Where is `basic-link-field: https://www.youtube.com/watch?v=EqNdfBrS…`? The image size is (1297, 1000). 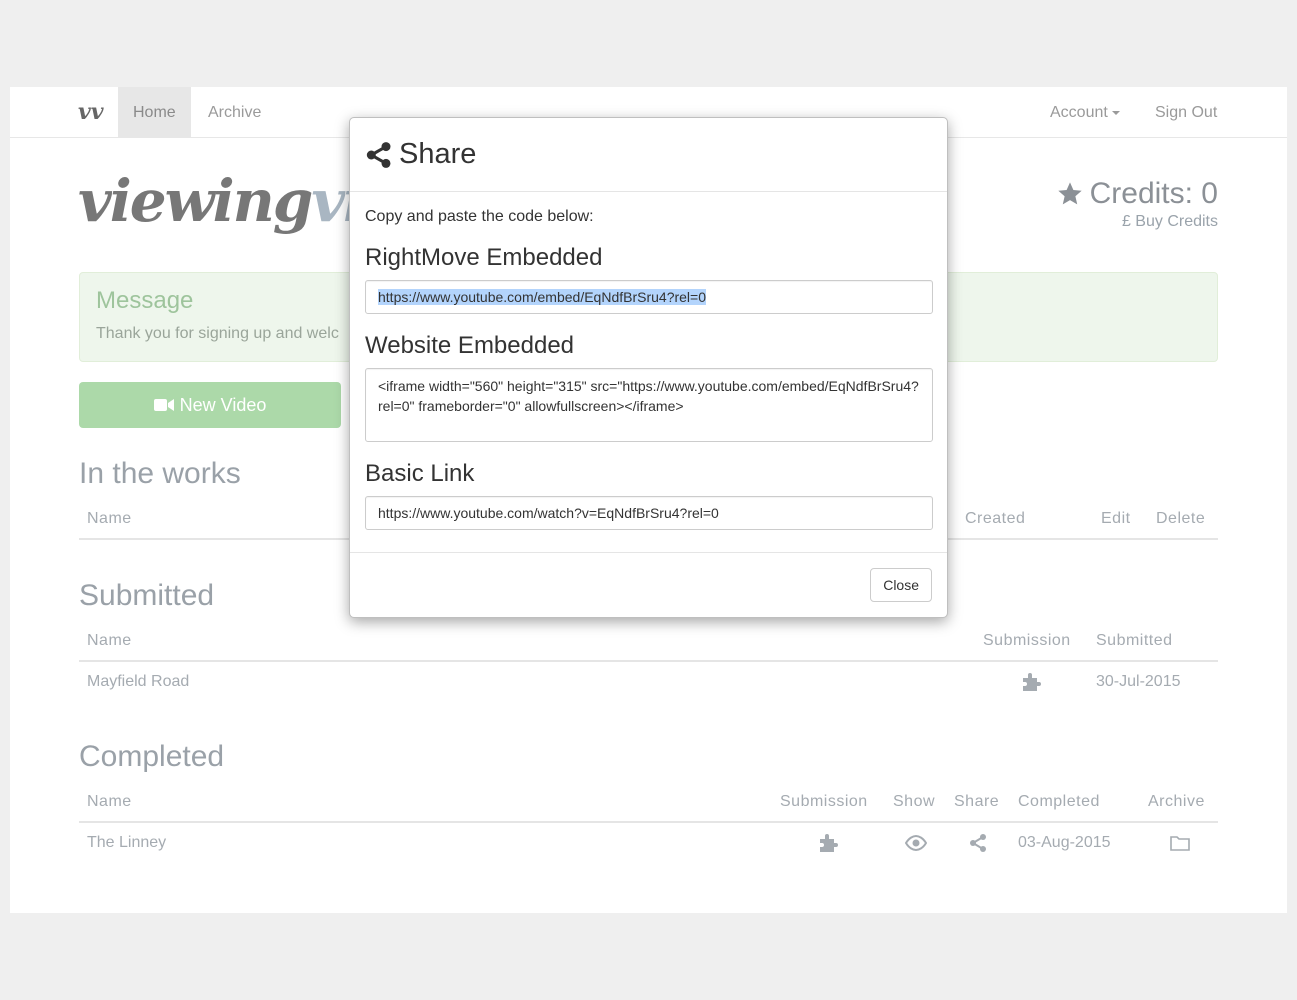 basic-link-field: https://www.youtube.com/watch?v=EqNdfBrS… is located at coordinates (649, 513).